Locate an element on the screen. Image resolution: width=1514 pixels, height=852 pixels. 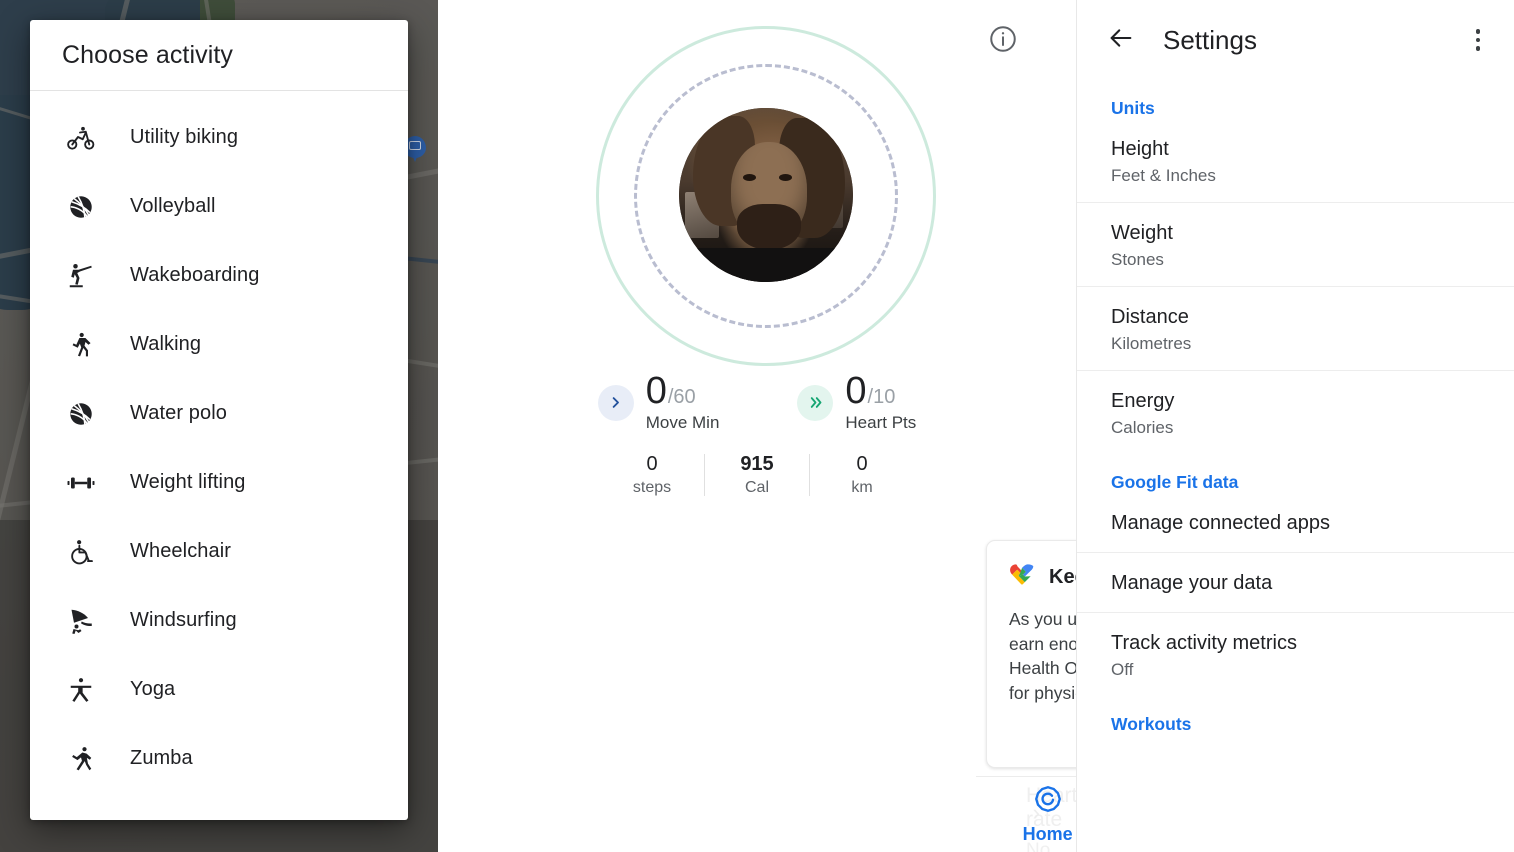
distance-stat: 0 km is located at coordinates (862, 474).